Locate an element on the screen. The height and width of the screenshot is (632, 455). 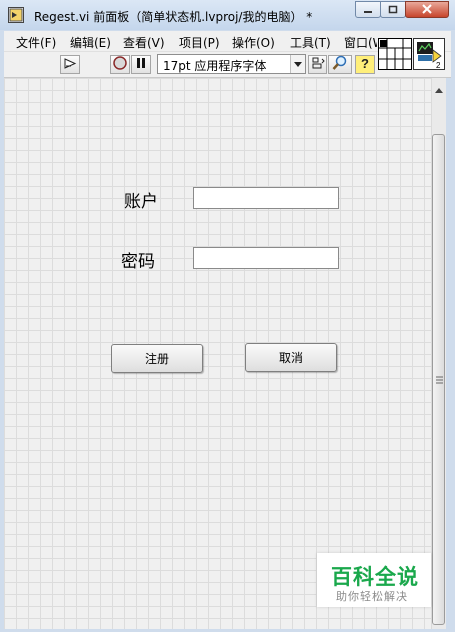
menu-file: 文件(F) is located at coordinates (36, 42).